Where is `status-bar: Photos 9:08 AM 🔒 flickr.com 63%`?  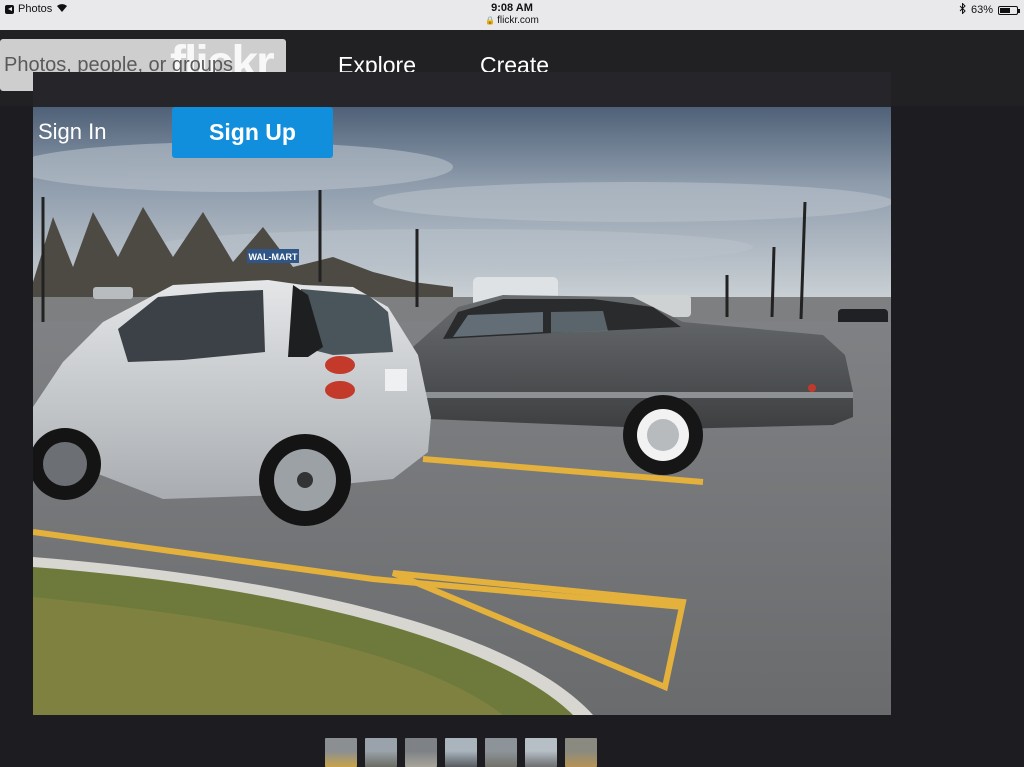
status-bar: Photos 9:08 AM 🔒 flickr.com 63% is located at coordinates (512, 15).